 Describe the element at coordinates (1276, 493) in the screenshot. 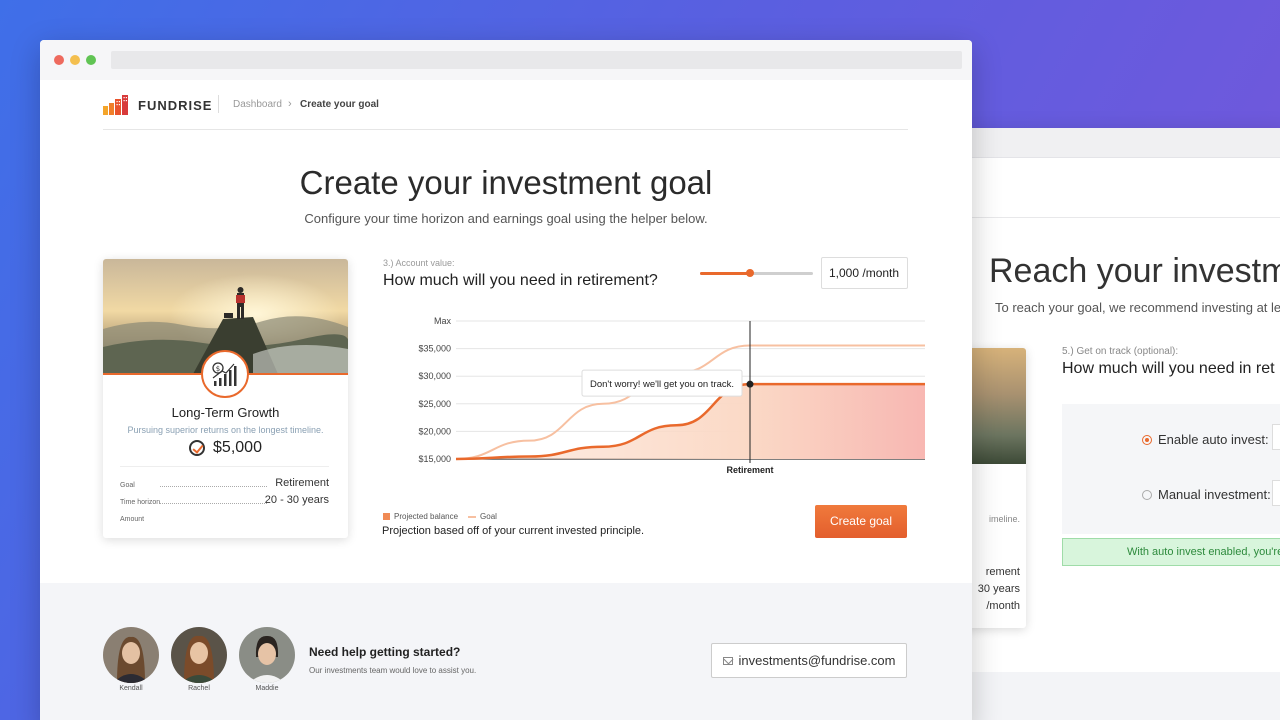

I see `manual-invest-field` at that location.